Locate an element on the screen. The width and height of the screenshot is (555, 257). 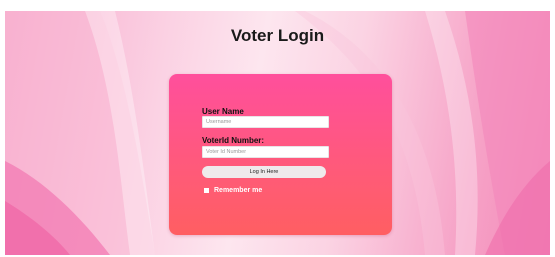
remember-me-label: Remember me is located at coordinates (238, 190).